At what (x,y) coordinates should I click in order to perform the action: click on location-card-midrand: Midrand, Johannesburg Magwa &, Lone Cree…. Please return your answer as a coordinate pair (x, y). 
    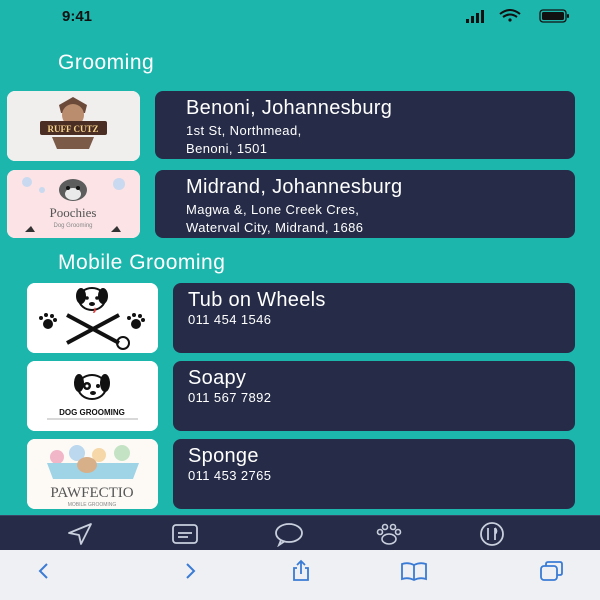
    Looking at the image, I should click on (365, 204).